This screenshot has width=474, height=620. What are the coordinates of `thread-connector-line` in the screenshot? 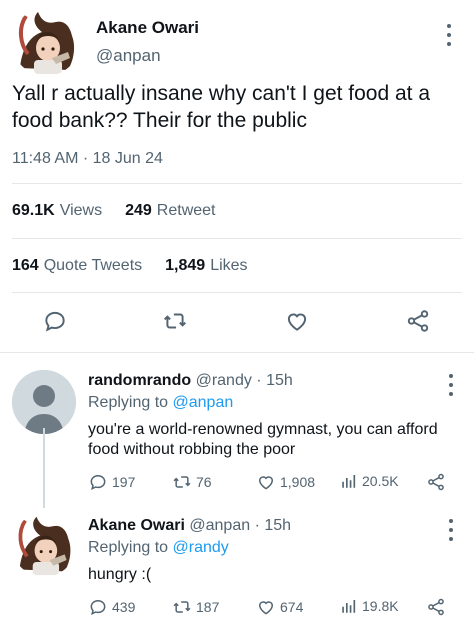 It's located at (44, 468).